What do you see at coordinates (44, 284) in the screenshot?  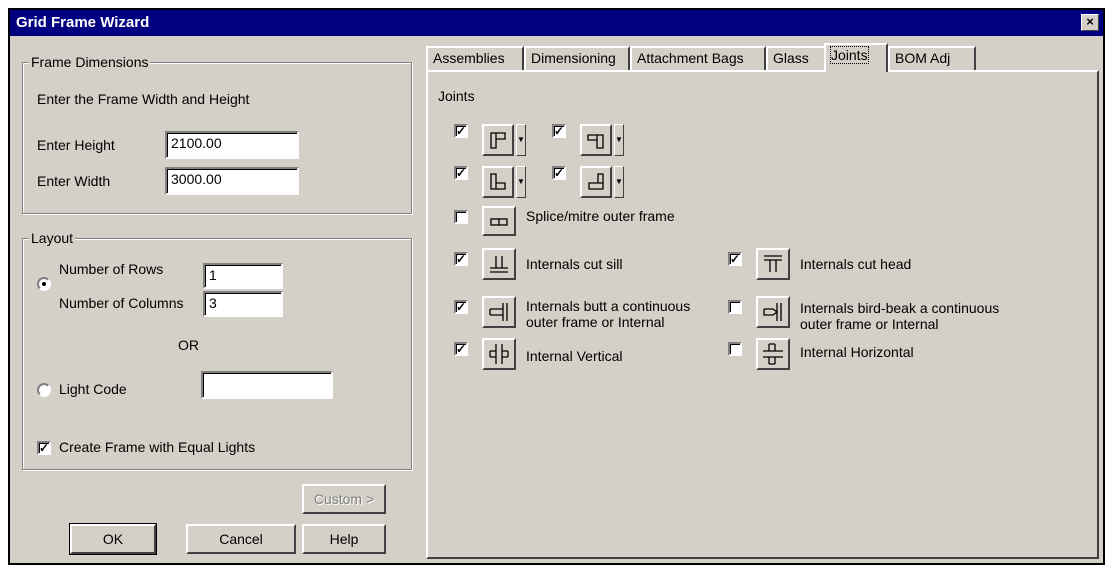 I see `rows-columns-radio` at bounding box center [44, 284].